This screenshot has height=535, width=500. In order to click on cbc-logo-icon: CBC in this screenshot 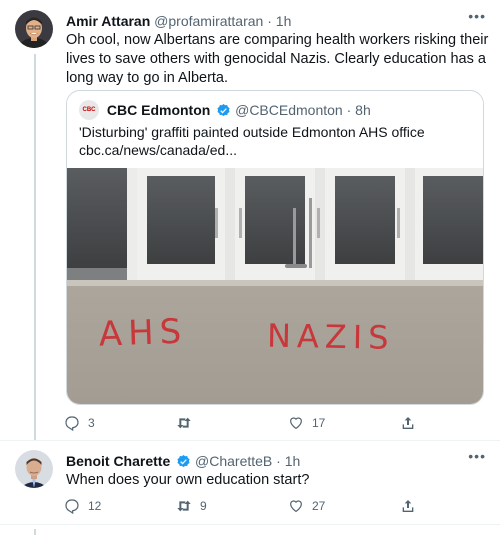, I will do `click(89, 110)`.